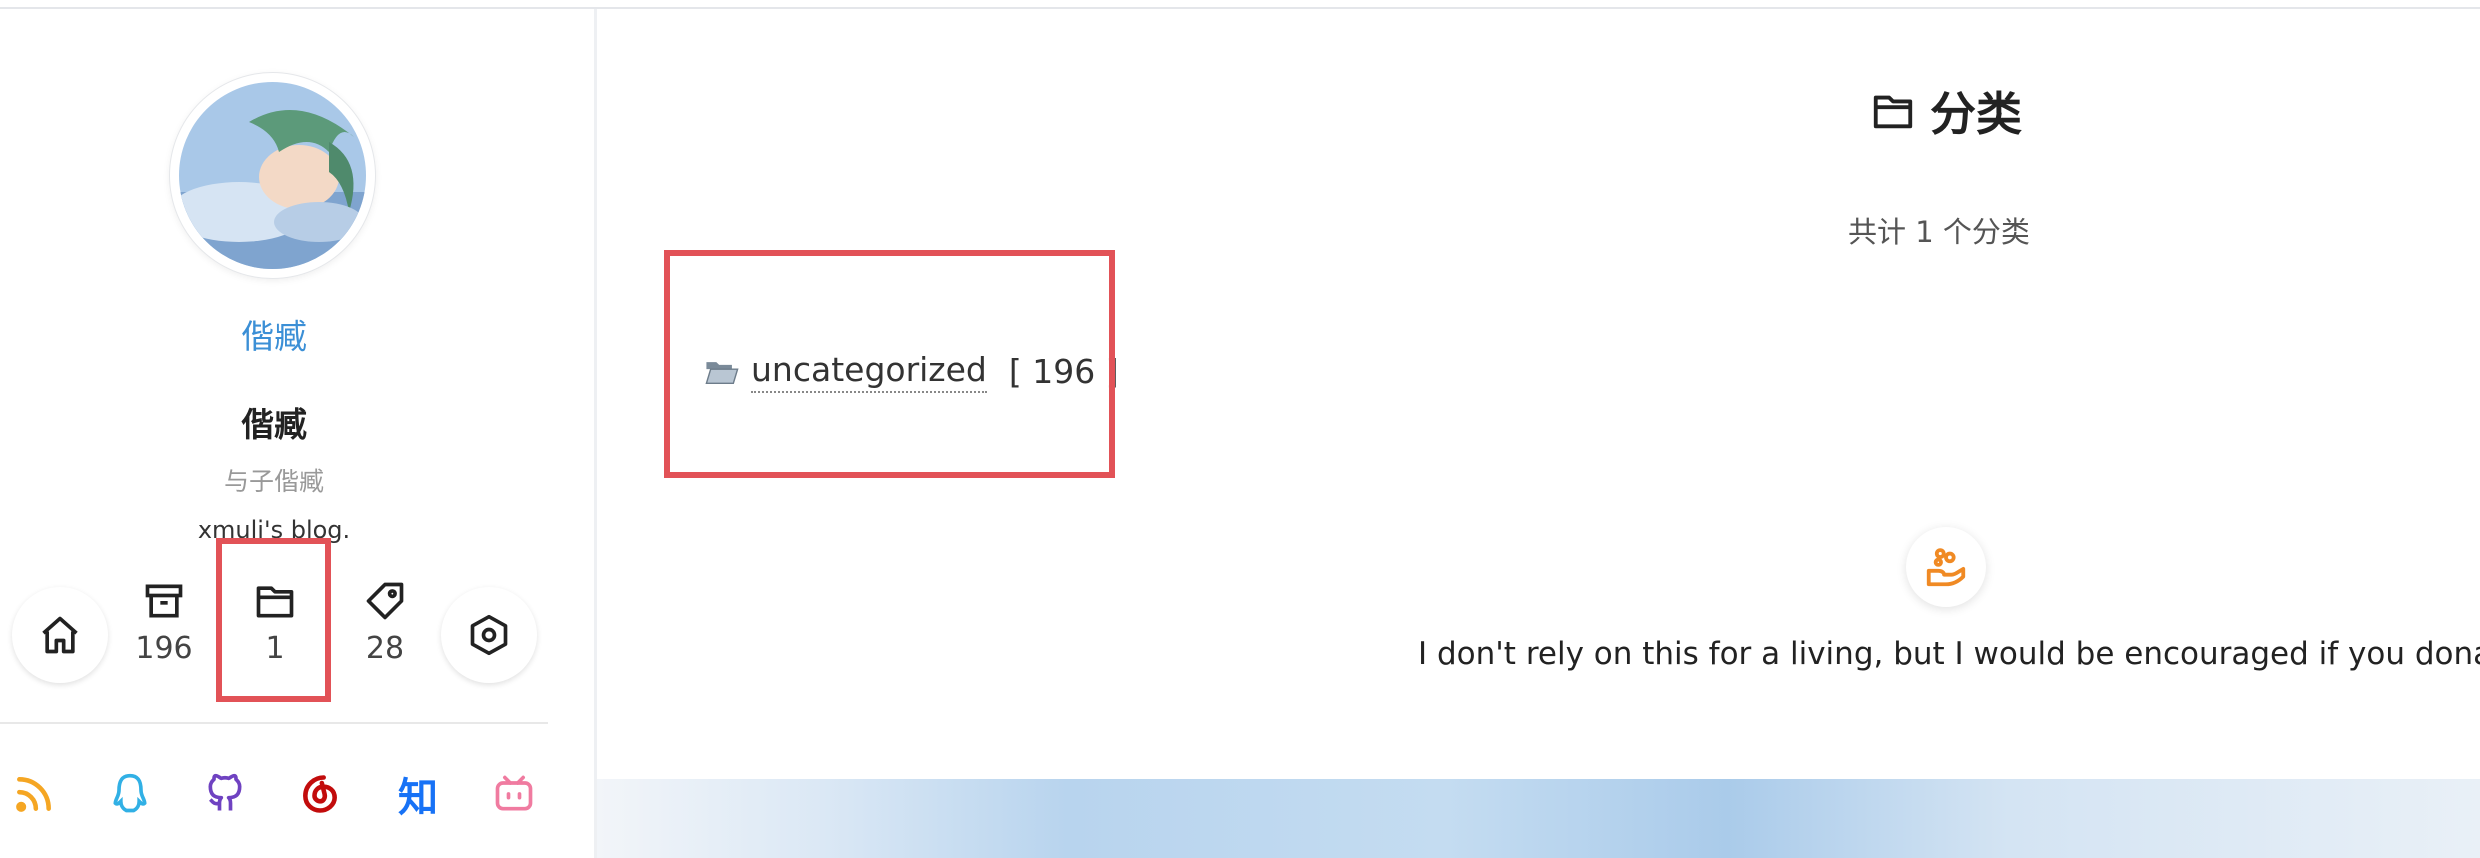  I want to click on site-subtitle: 与子偕臧, so click(273, 481).